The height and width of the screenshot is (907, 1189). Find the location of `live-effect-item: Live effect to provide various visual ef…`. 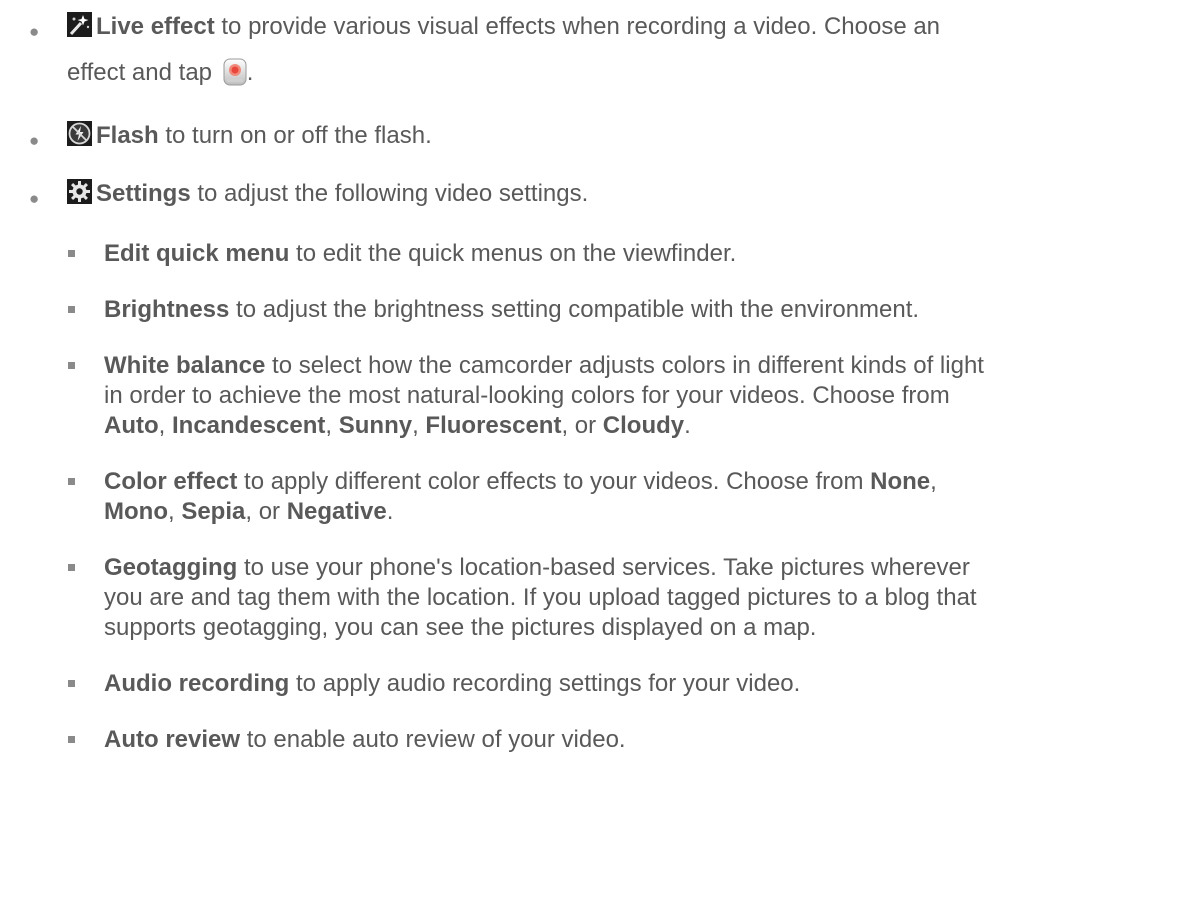

live-effect-item: Live effect to provide various visual ef… is located at coordinates (503, 27).